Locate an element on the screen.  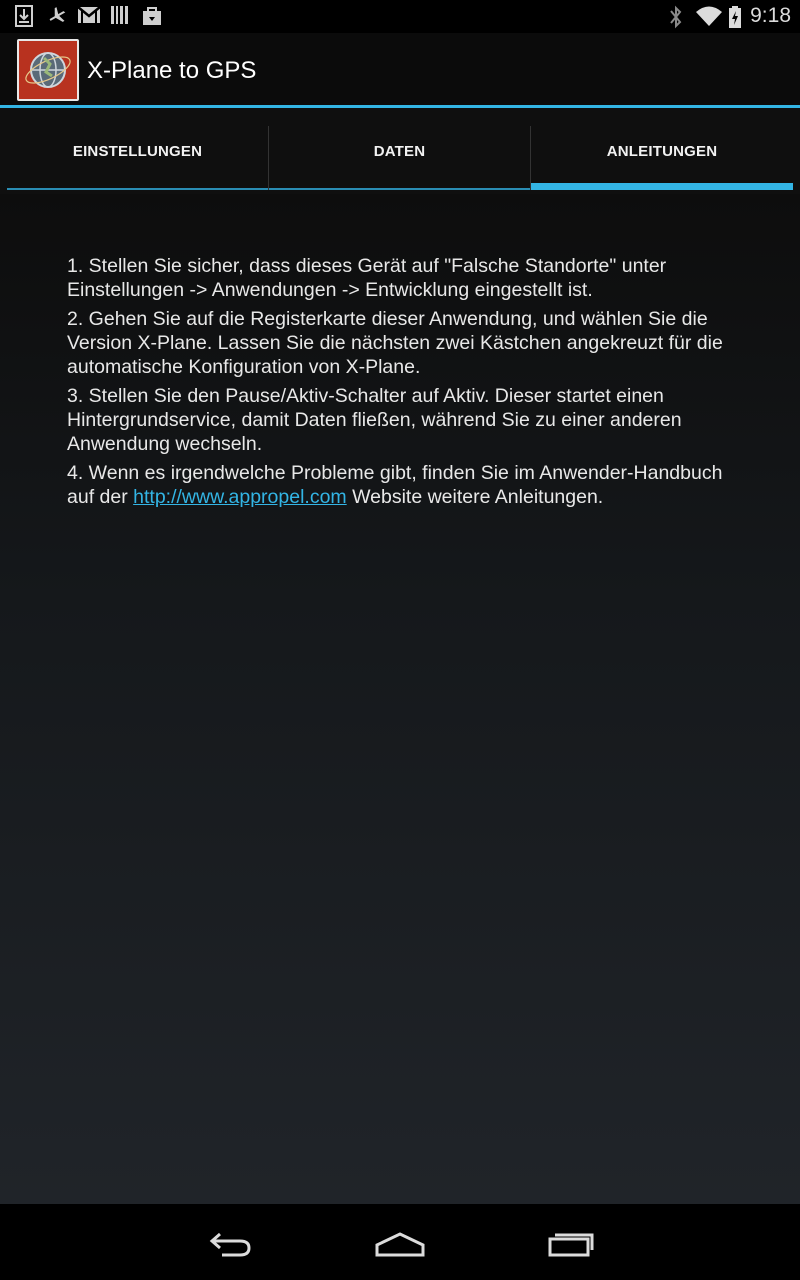
back-button is located at coordinates (230, 1244).